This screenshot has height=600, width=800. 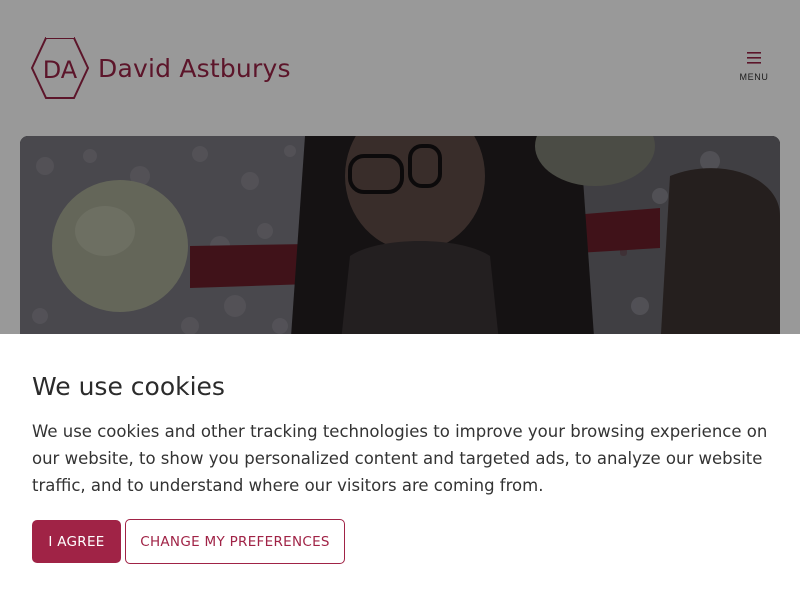 What do you see at coordinates (76, 541) in the screenshot?
I see `agree-button: I AGREE` at bounding box center [76, 541].